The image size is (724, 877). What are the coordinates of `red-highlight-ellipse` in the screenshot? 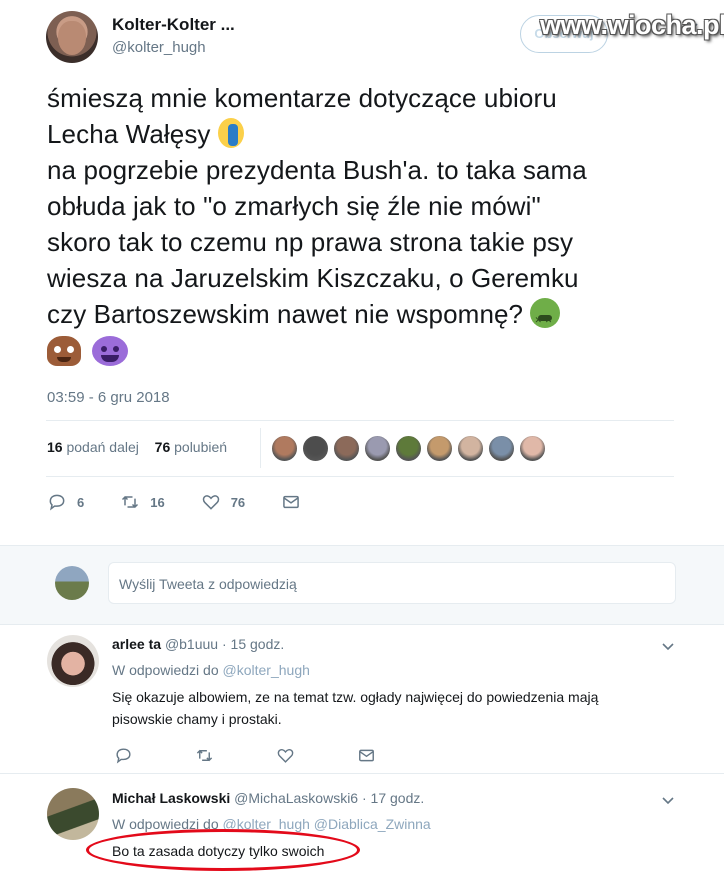 It's located at (223, 850).